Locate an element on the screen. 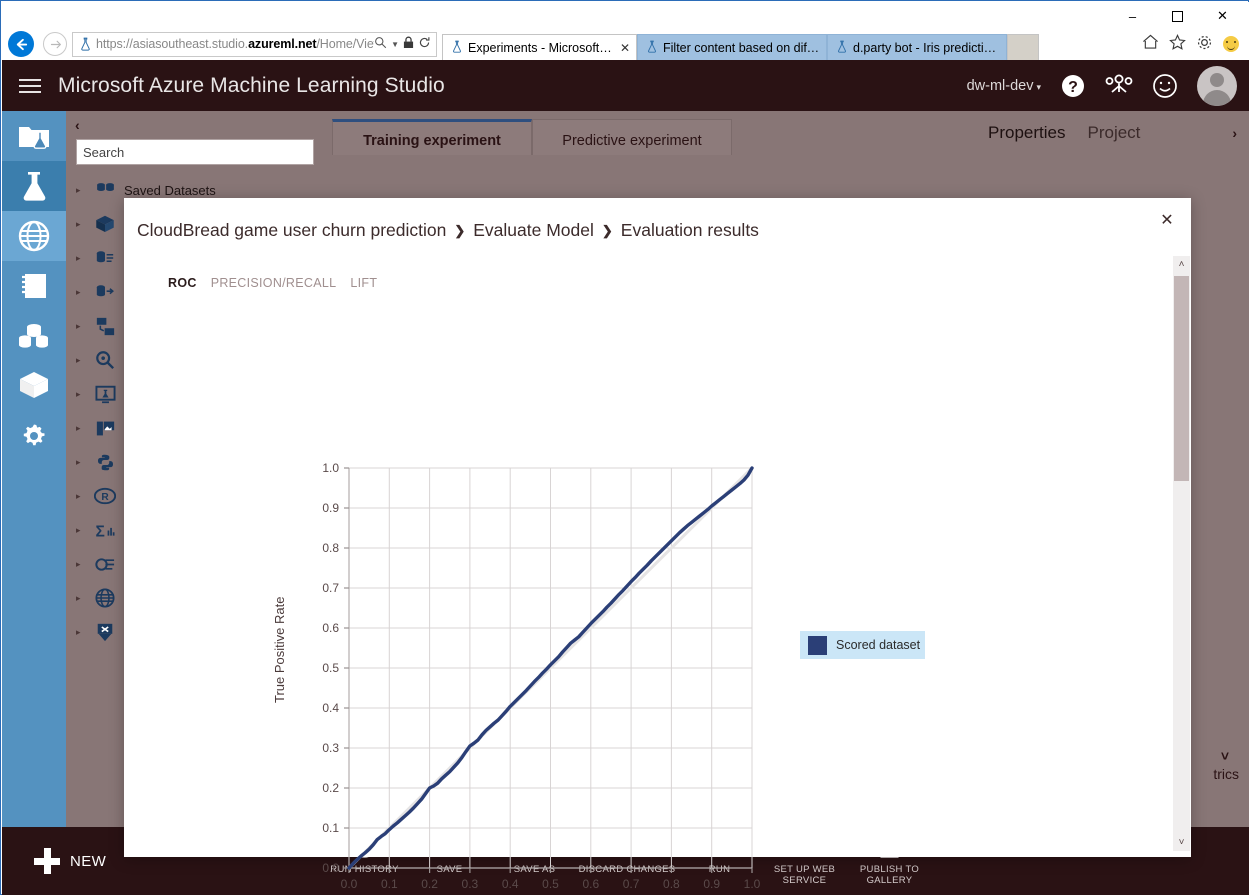 The width and height of the screenshot is (1249, 895). left-rail is located at coordinates (34, 477).